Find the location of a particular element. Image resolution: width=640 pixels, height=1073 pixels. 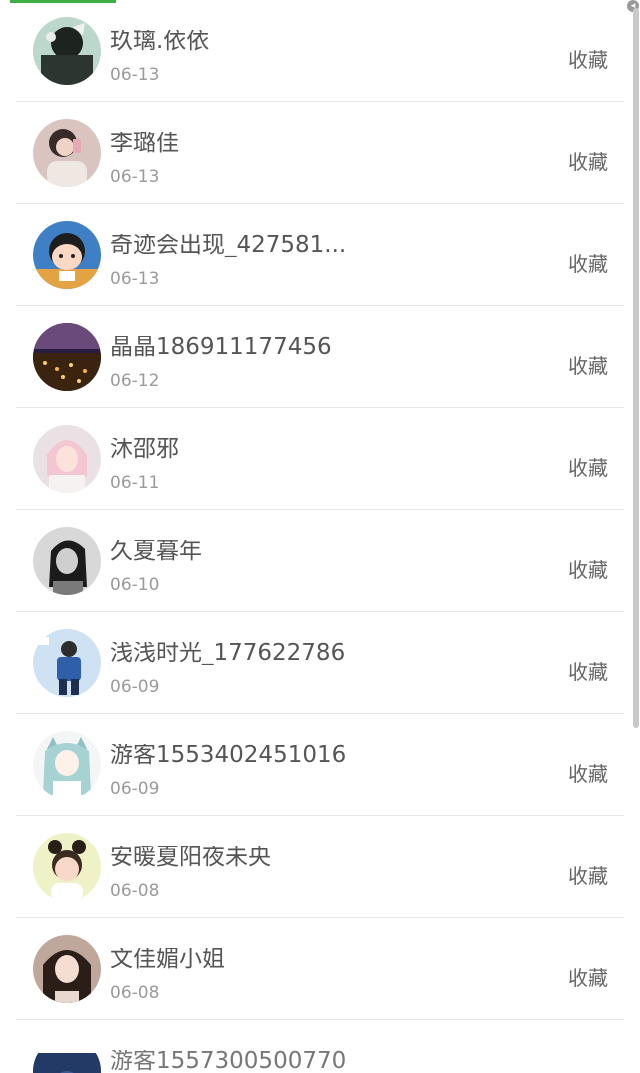

list-item: 文佳媚小姐 06-08 收藏 is located at coordinates (320, 969).